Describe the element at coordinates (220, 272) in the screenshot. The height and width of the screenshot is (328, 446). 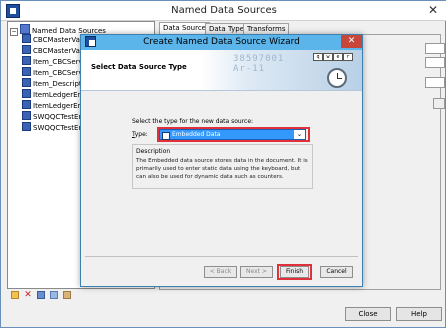
I see `back-button: < Back` at that location.